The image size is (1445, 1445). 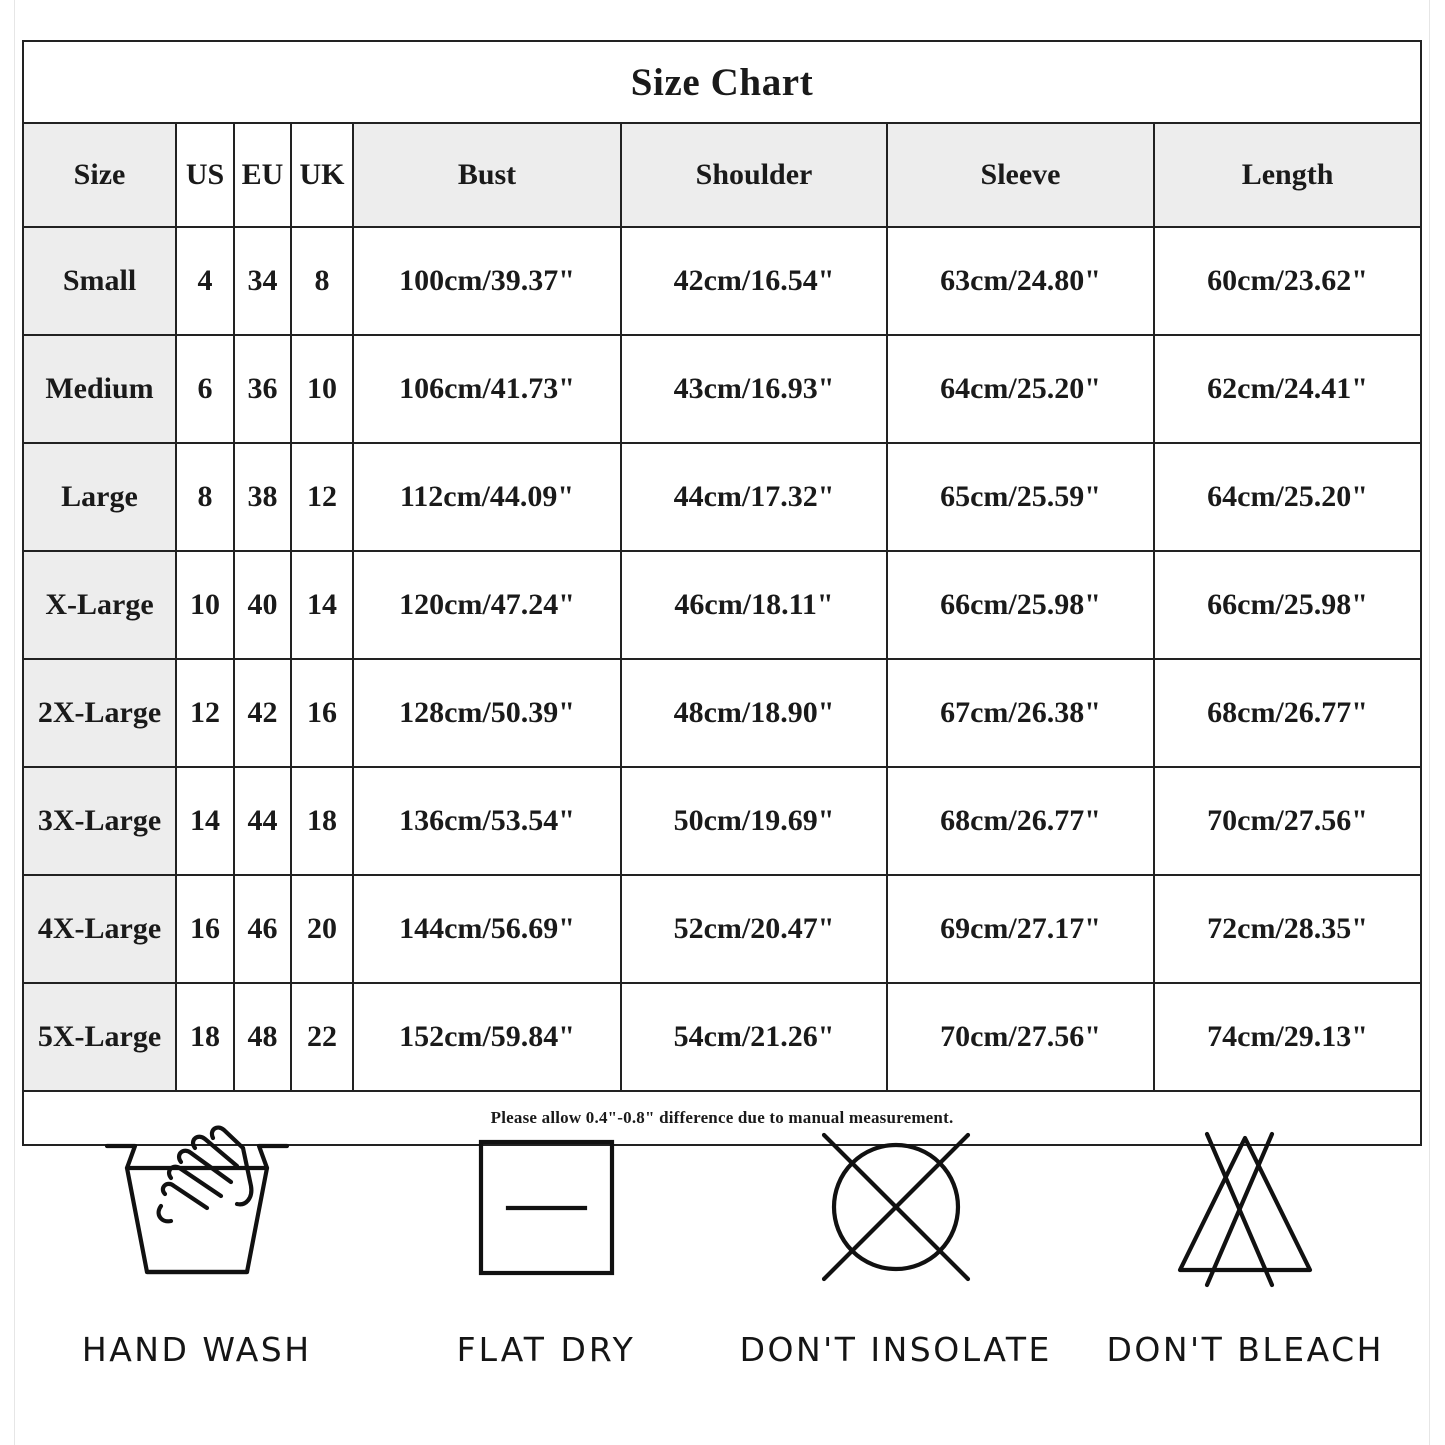 I want to click on cell-sleeve: 63cm/24.80", so click(x=1020, y=281).